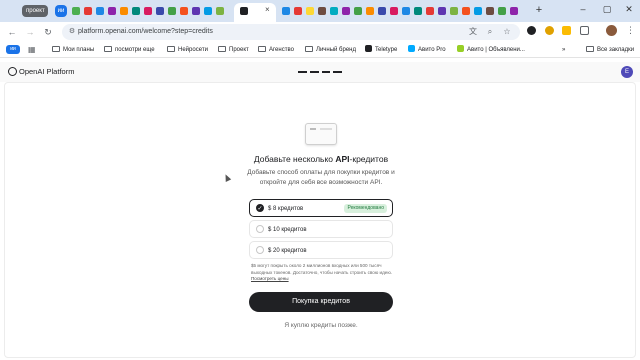  Describe the element at coordinates (260, 208) in the screenshot. I see `checkmark-icon: ✓` at that location.